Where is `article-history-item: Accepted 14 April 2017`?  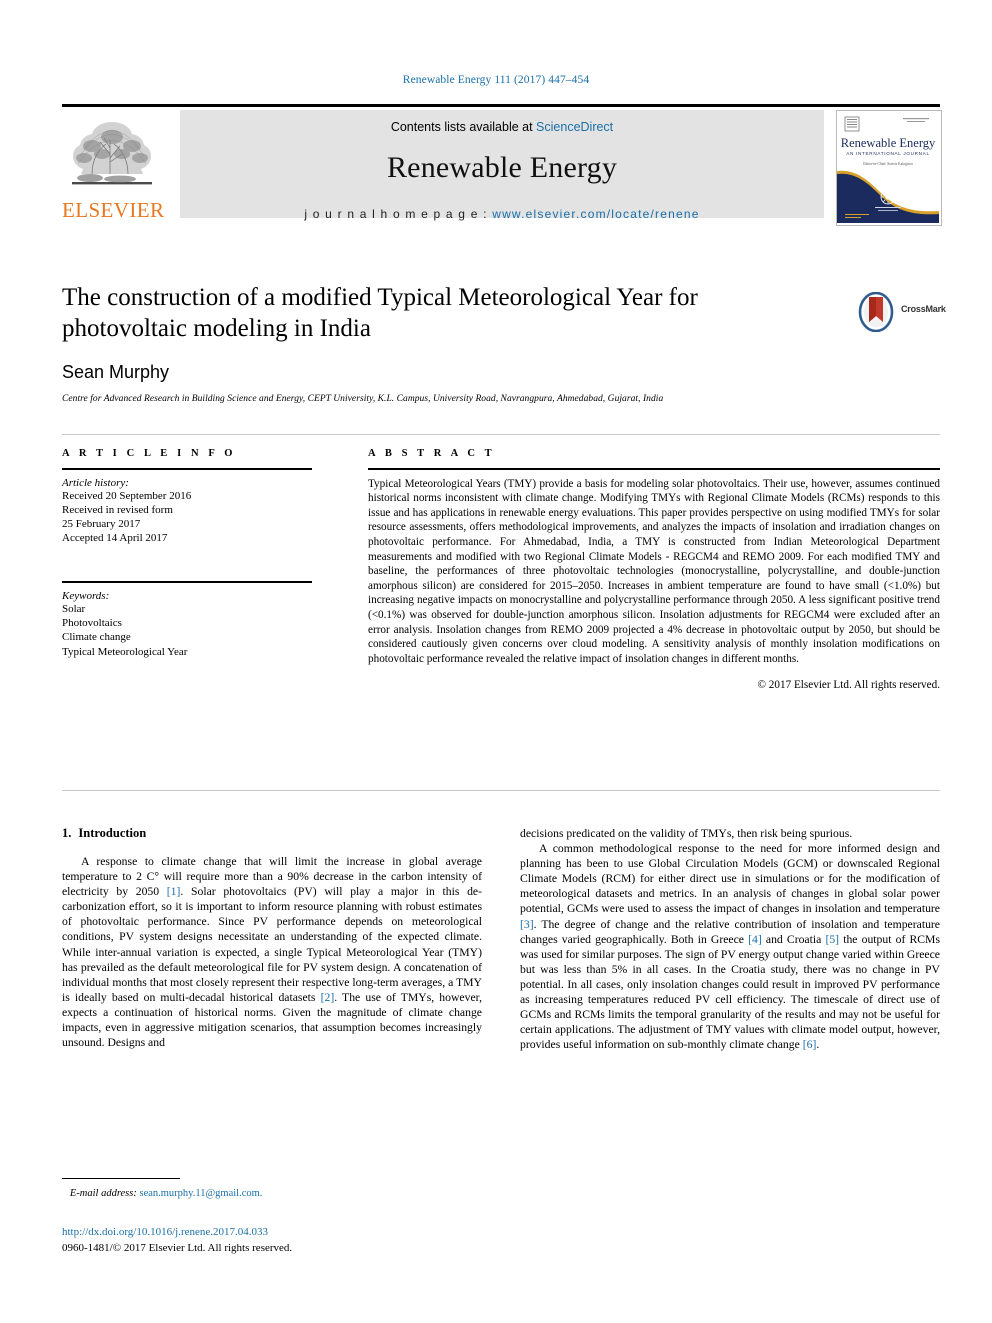 article-history-item: Accepted 14 April 2017 is located at coordinates (115, 538).